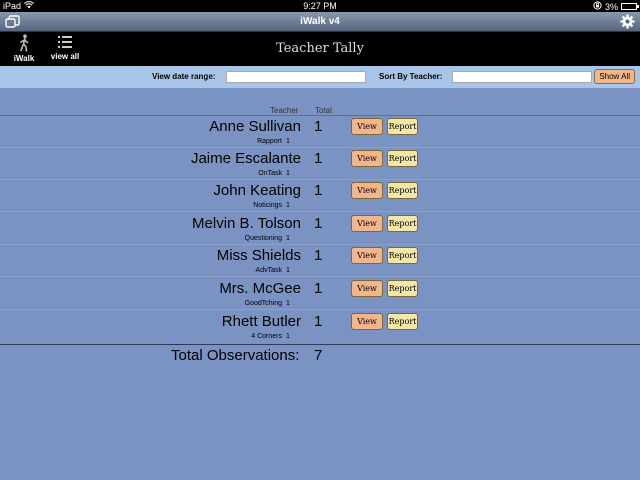 Image resolution: width=640 pixels, height=480 pixels. I want to click on teacher-name: Anne Sullivan, so click(255, 126).